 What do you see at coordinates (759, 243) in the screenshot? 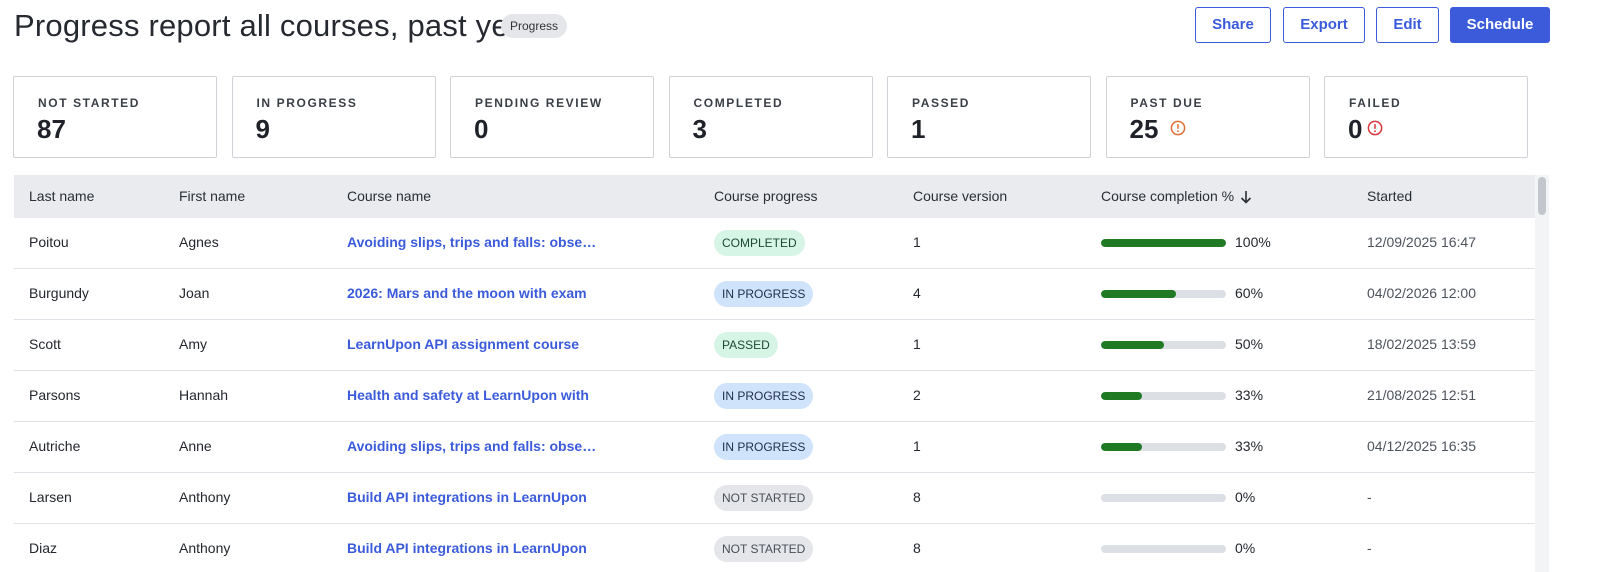
I see `status-badge: COMPLETED` at bounding box center [759, 243].